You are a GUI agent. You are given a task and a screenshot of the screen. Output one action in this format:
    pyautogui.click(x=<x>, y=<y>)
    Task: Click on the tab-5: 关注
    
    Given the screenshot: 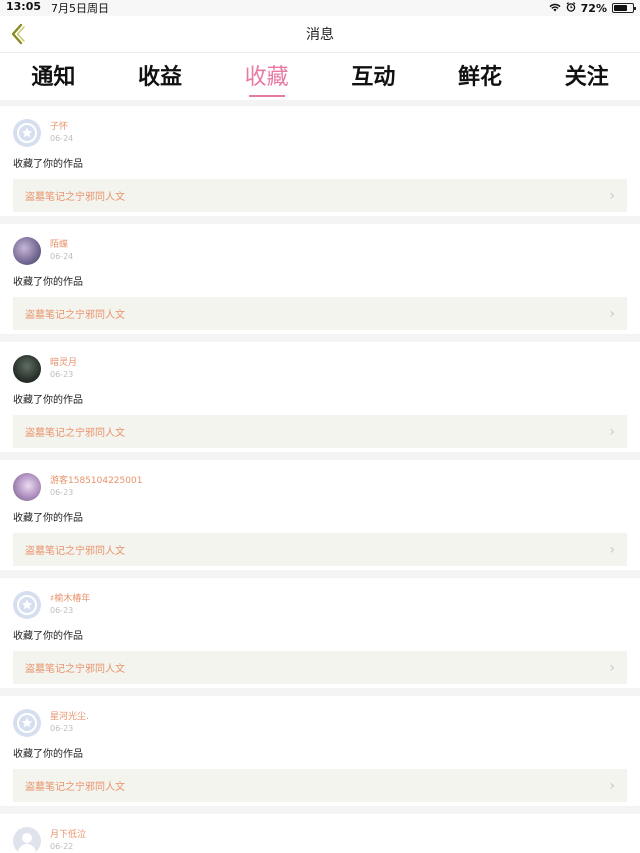 What is the action you would take?
    pyautogui.click(x=586, y=72)
    